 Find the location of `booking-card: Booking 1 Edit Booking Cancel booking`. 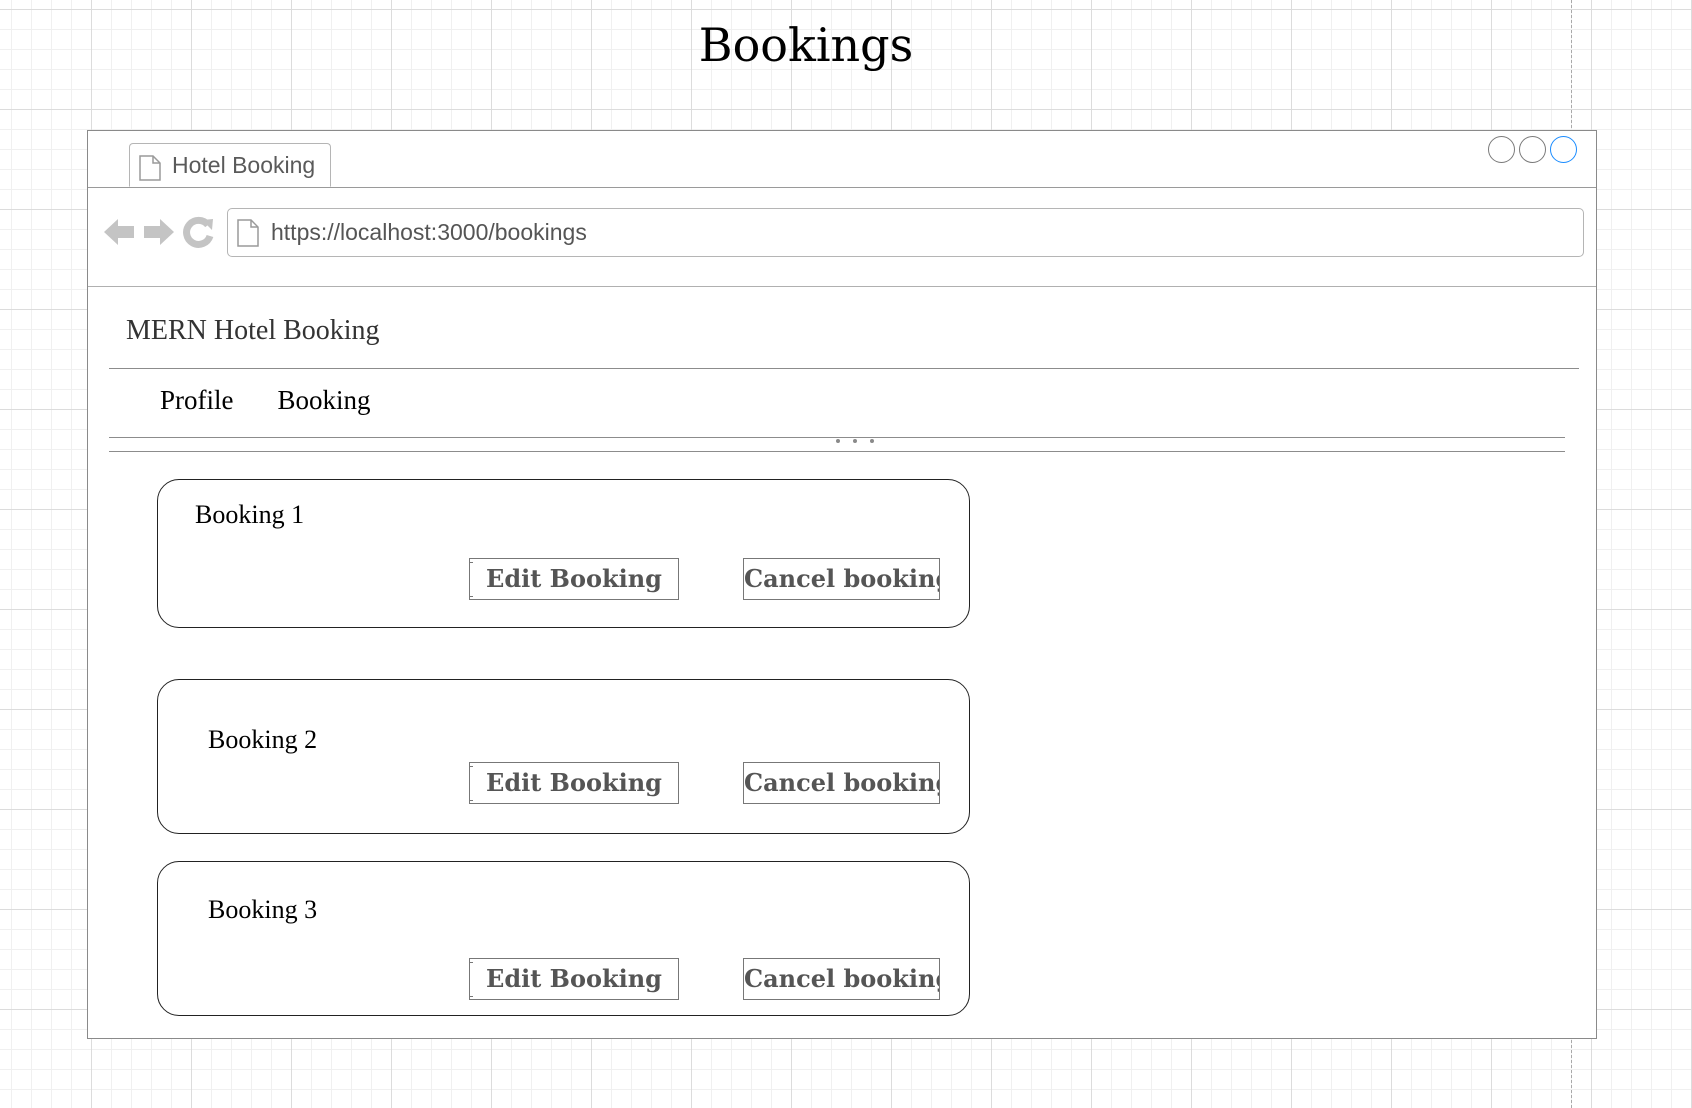

booking-card: Booking 1 Edit Booking Cancel booking is located at coordinates (563, 553).